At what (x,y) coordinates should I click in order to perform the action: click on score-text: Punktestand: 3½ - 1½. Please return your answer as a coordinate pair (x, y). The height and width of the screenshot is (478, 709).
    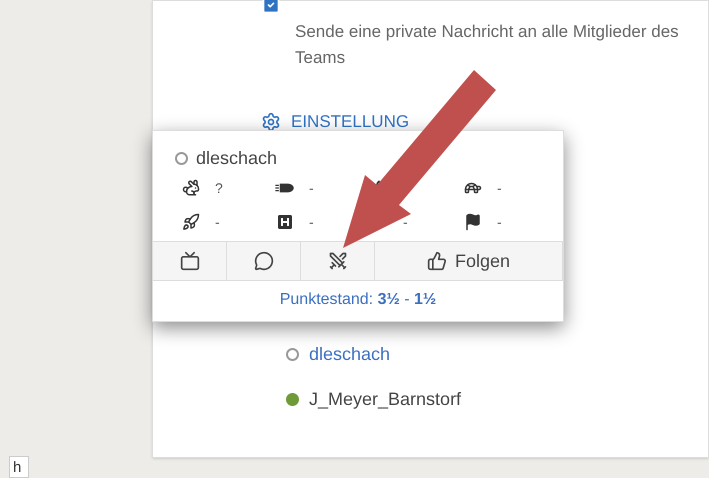
    Looking at the image, I should click on (358, 300).